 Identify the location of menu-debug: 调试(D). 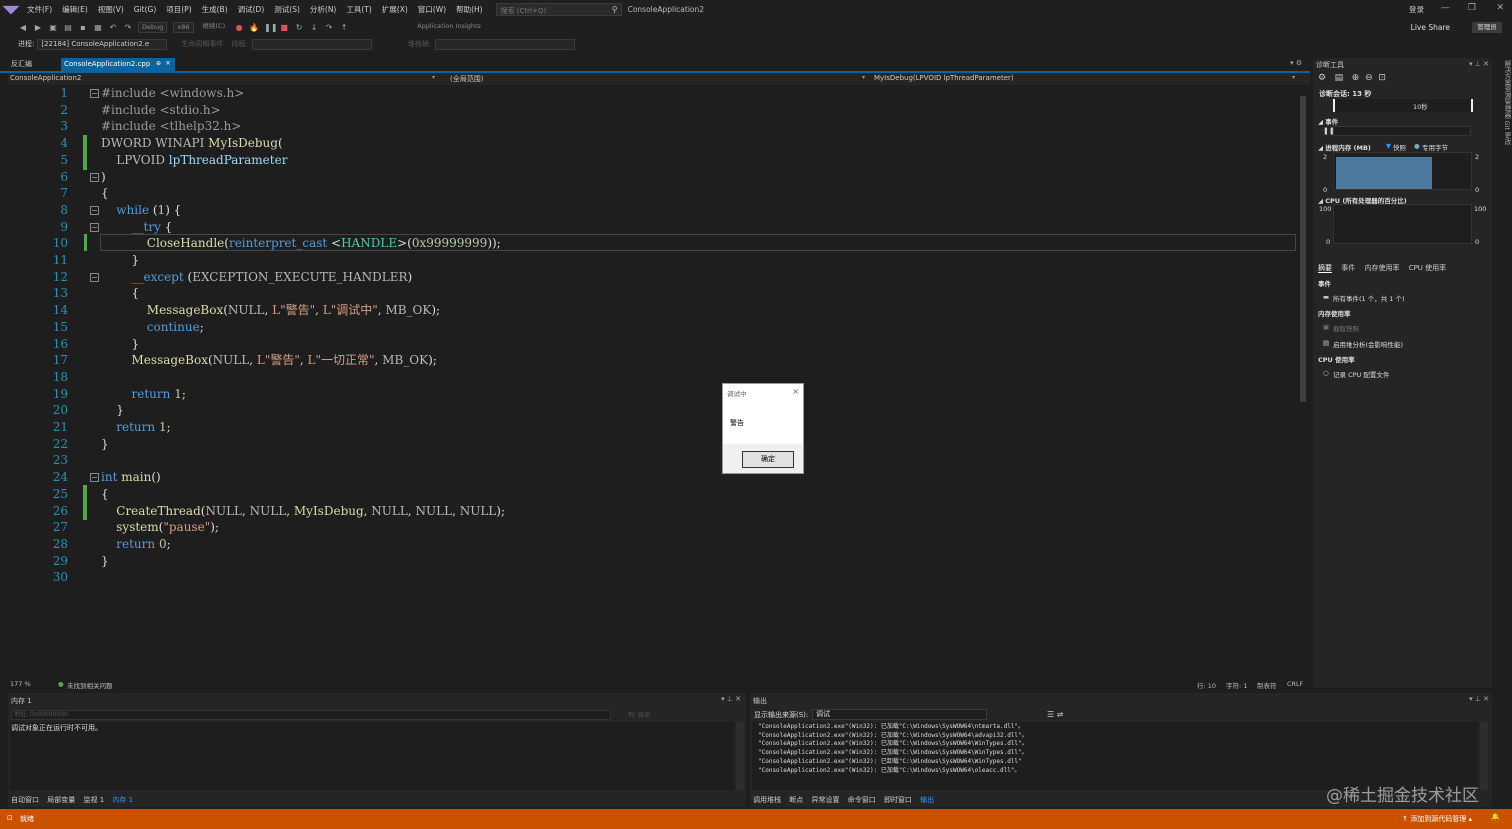
(251, 9).